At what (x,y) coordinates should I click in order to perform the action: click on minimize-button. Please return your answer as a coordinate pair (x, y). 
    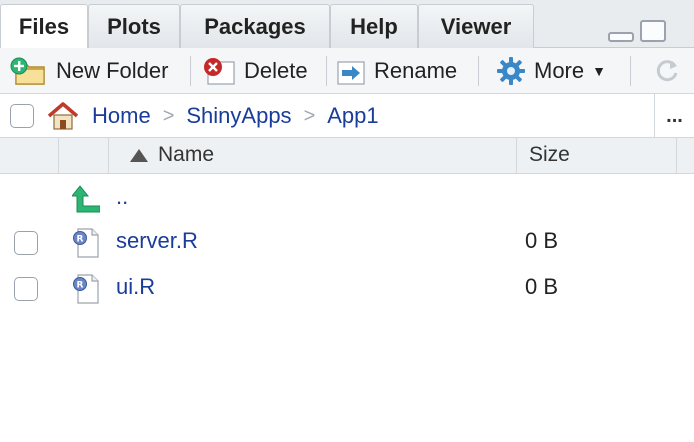
    Looking at the image, I should click on (621, 37).